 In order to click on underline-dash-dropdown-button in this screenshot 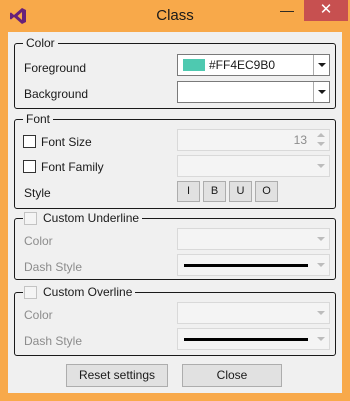, I will do `click(321, 265)`.